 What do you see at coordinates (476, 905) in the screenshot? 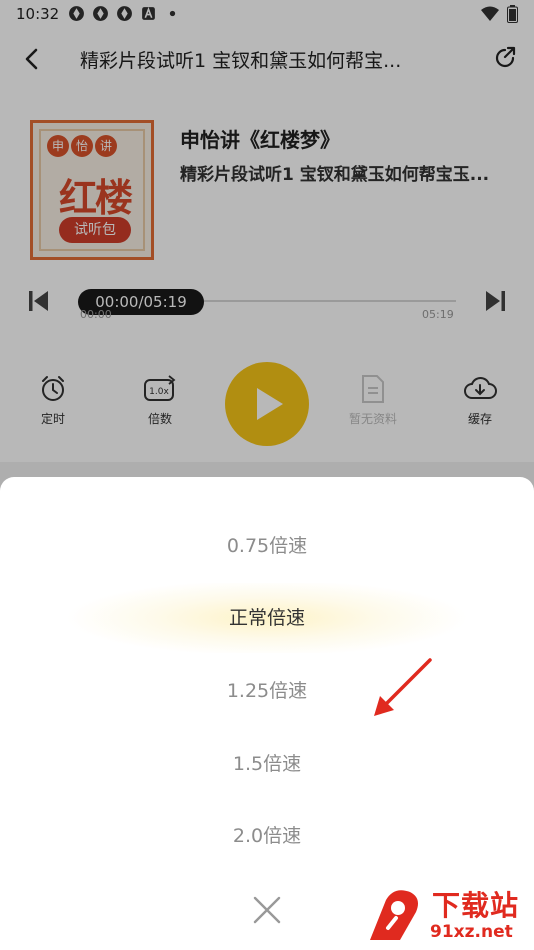
I see `watermark-text: 下载站` at bounding box center [476, 905].